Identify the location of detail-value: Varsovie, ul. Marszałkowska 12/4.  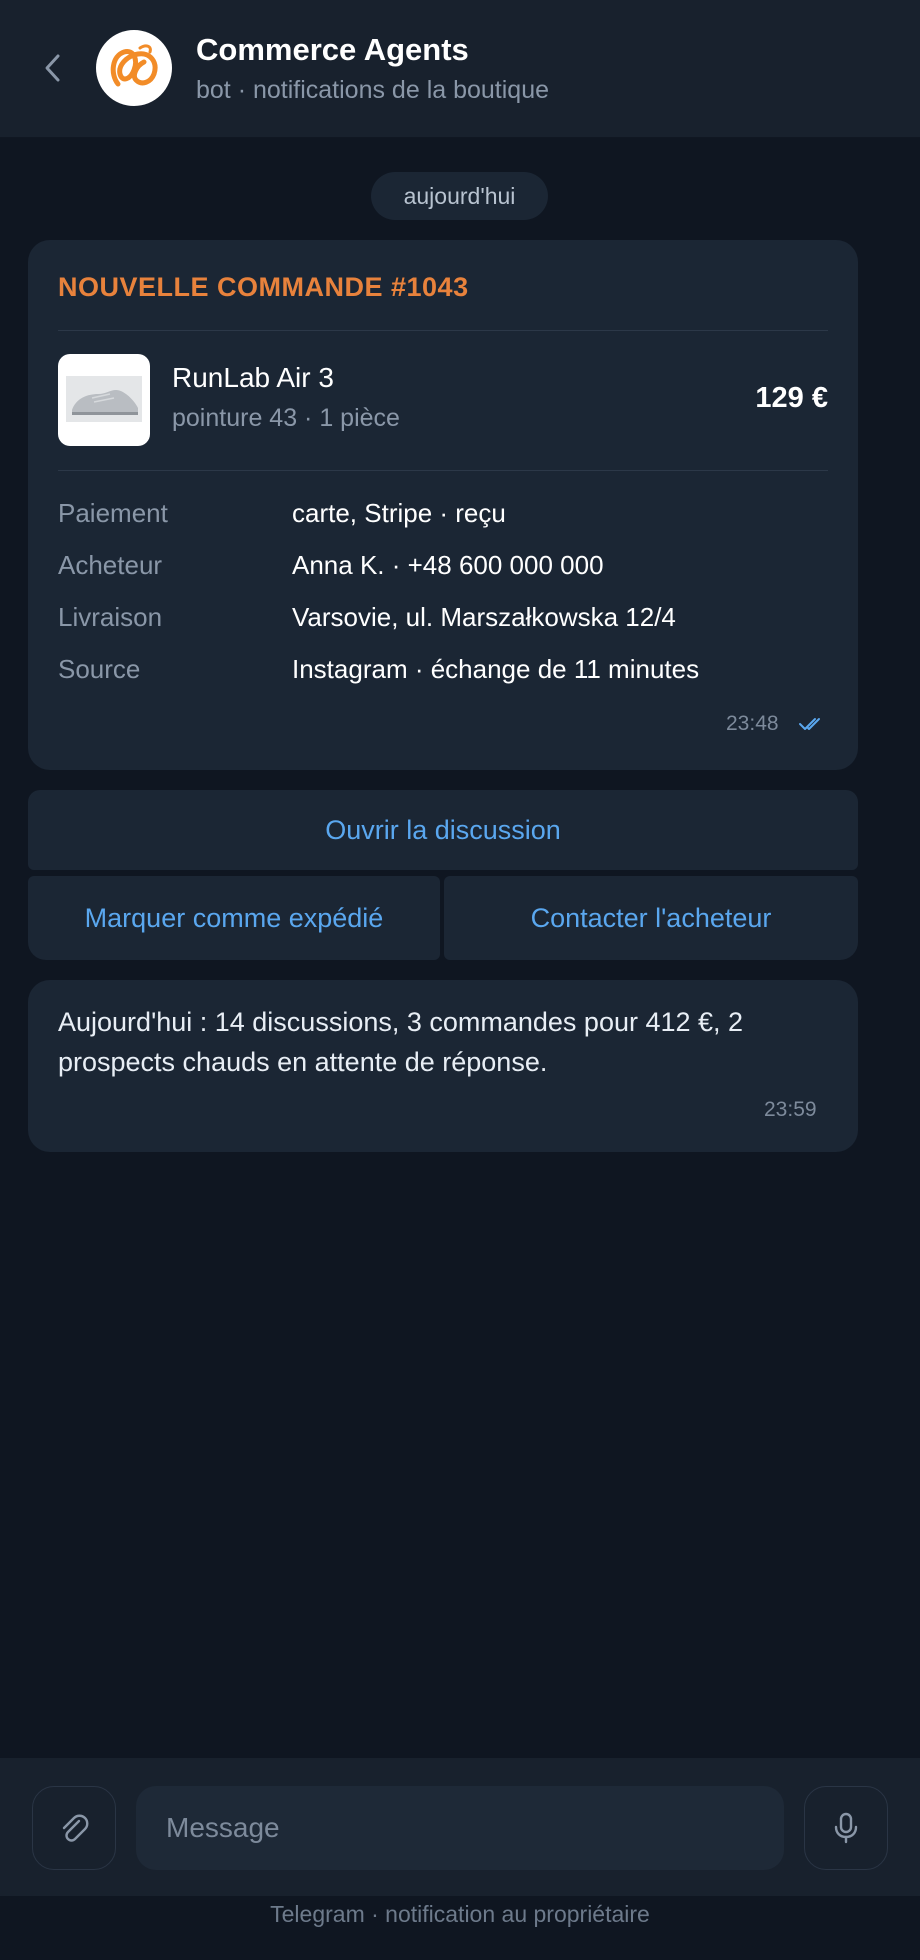
(484, 617).